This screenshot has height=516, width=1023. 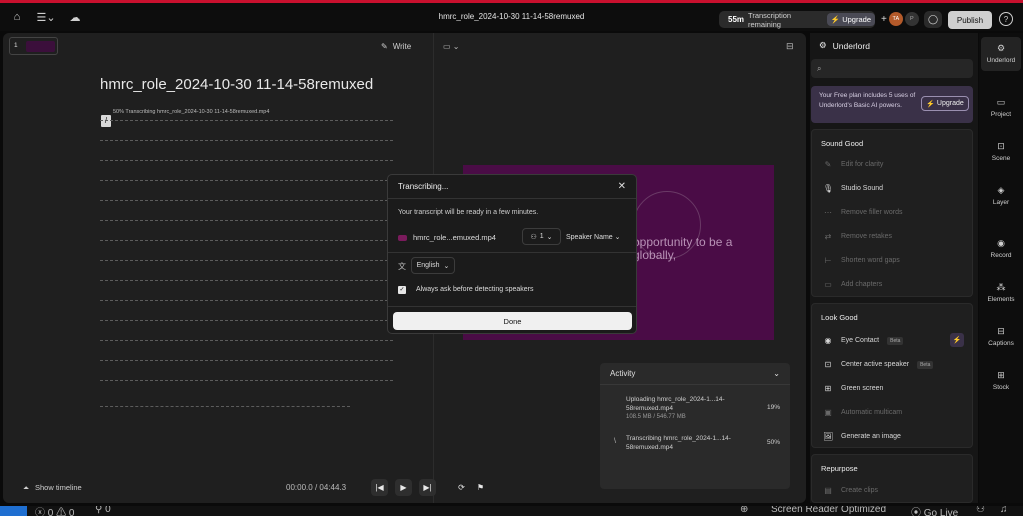 What do you see at coordinates (1001, 107) in the screenshot?
I see `rail-project: ▭ Project` at bounding box center [1001, 107].